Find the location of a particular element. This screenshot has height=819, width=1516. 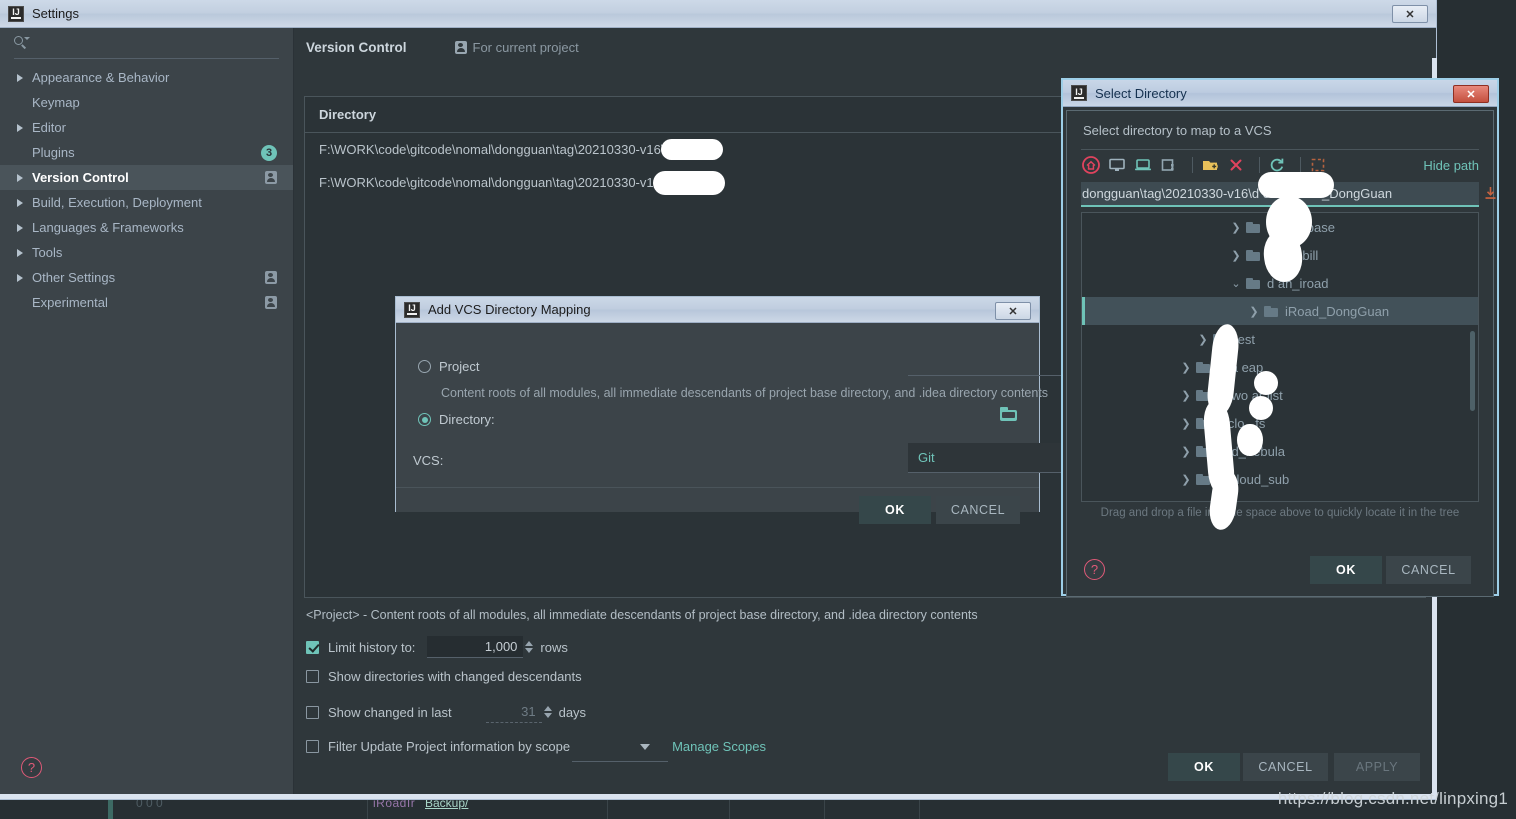

select-directory-subtitle: Select directory to map to a VCS is located at coordinates (1177, 130).